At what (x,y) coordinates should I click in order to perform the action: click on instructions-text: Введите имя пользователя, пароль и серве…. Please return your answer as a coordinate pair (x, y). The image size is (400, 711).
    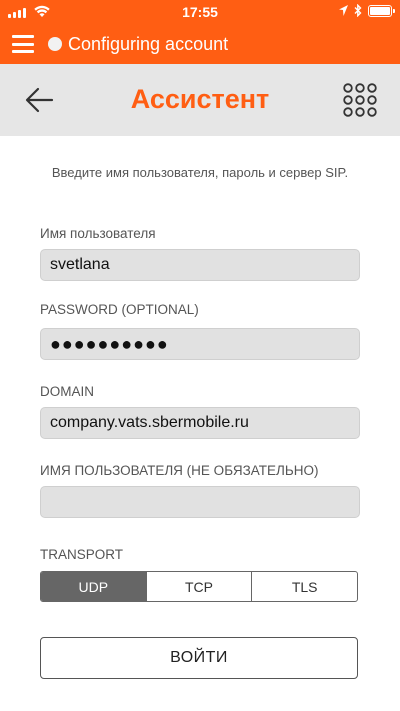
    Looking at the image, I should click on (200, 172).